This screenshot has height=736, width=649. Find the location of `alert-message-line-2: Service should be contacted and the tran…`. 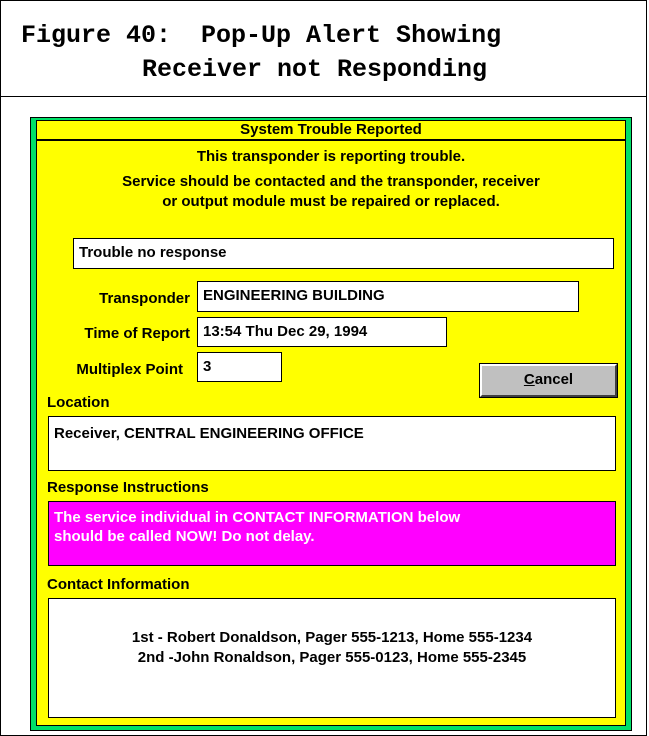

alert-message-line-2: Service should be contacted and the tran… is located at coordinates (331, 181).